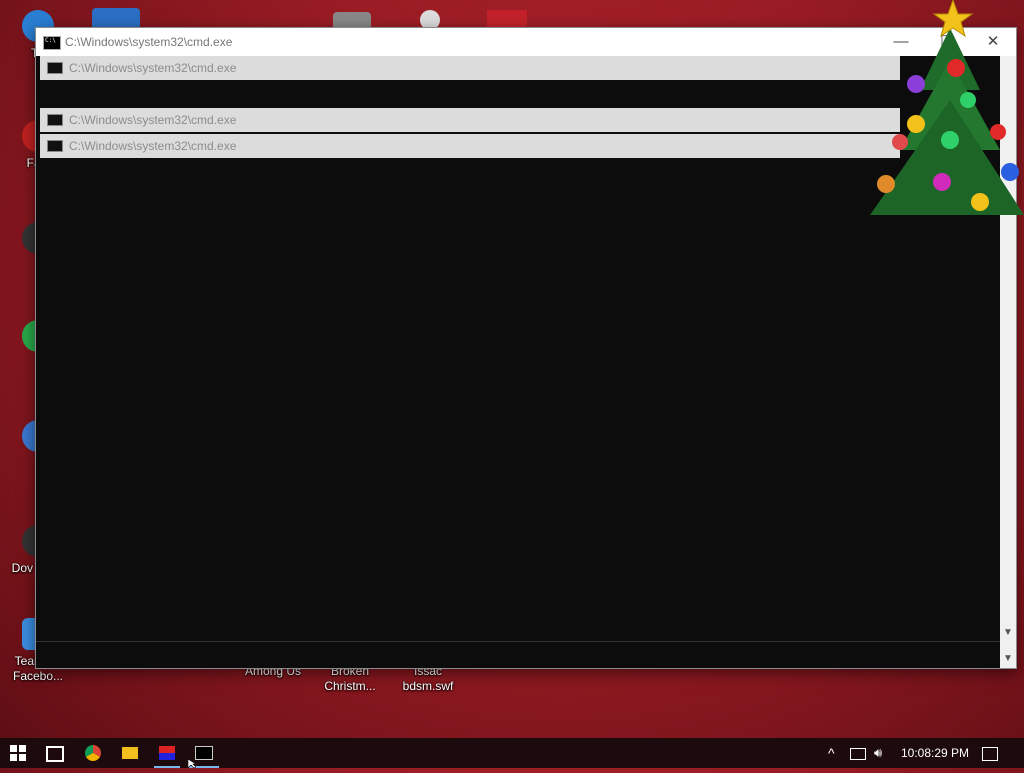  I want to click on cmd-title: C:\Windows\system32\cmd.exe, so click(149, 42).